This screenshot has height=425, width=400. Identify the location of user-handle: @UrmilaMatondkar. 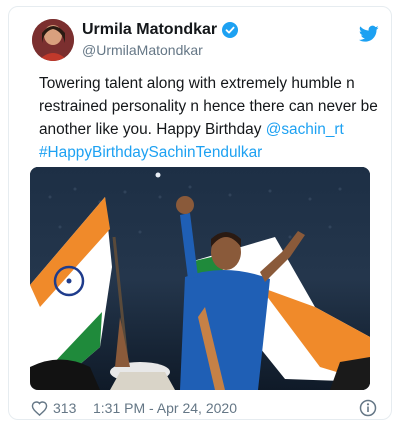
(142, 50).